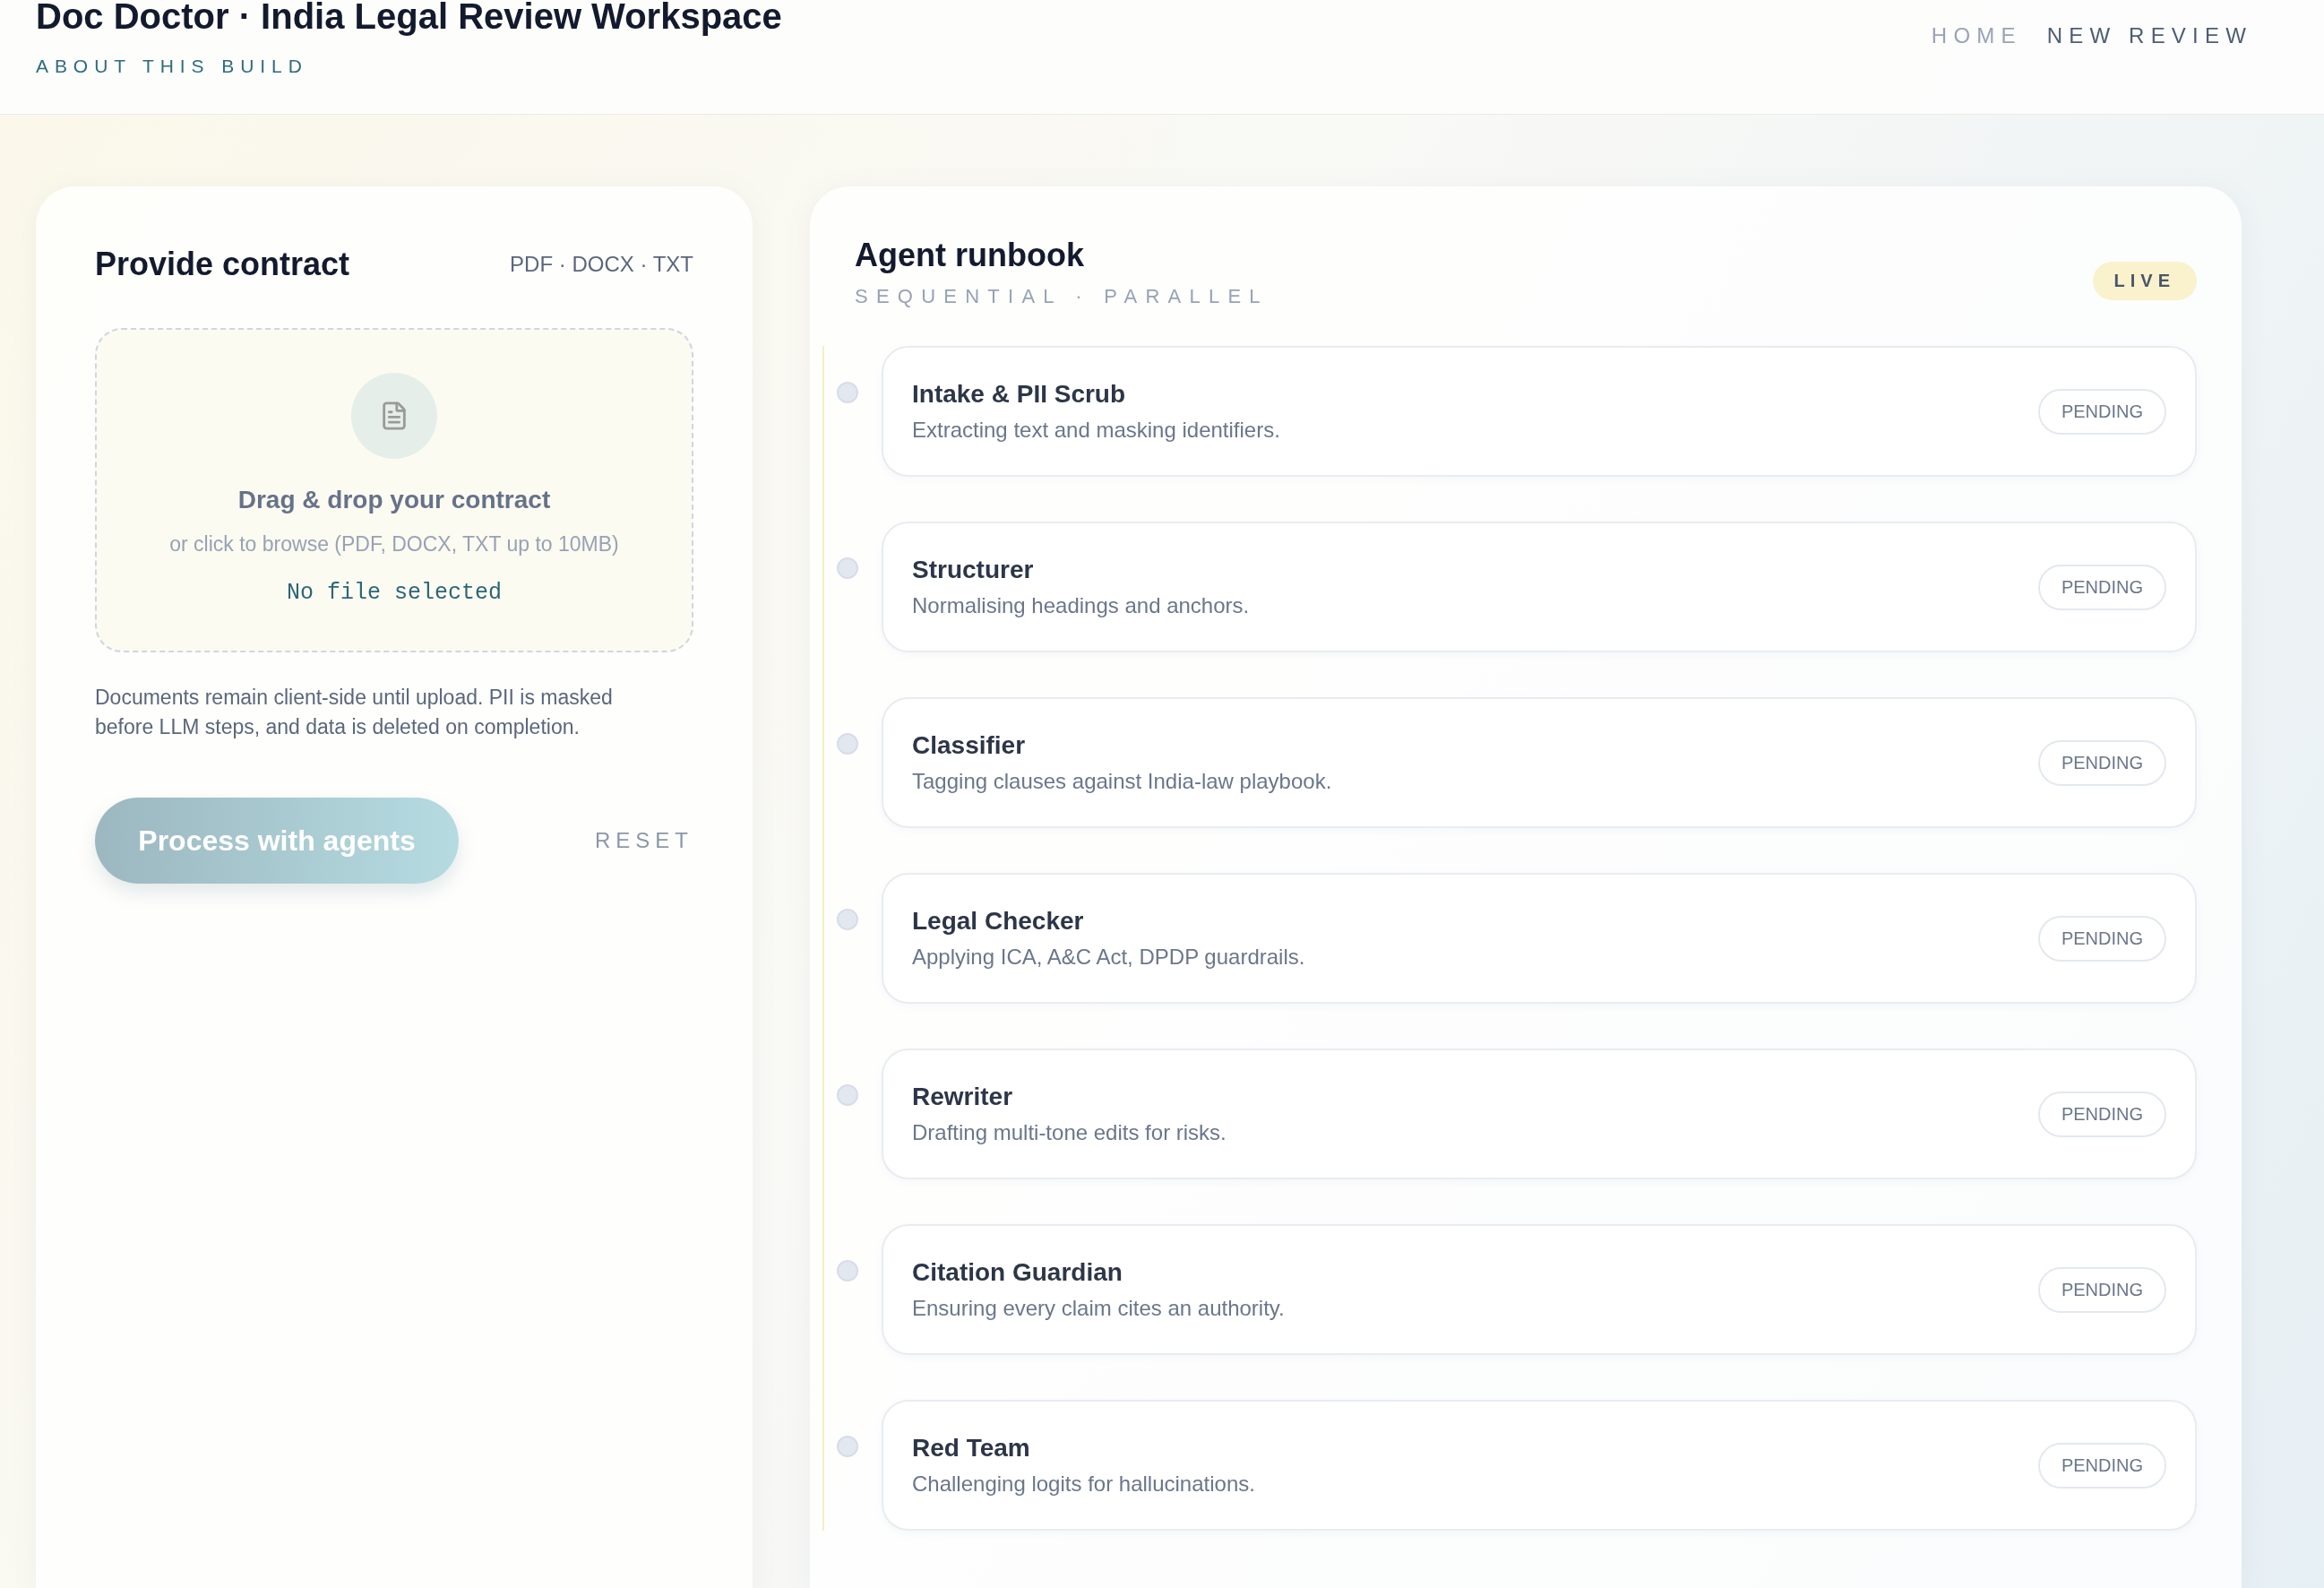  I want to click on privacy-note: Documents remain client-side until upload. PII is masked before LLM steps, and data is deleted on completion., so click(354, 712).